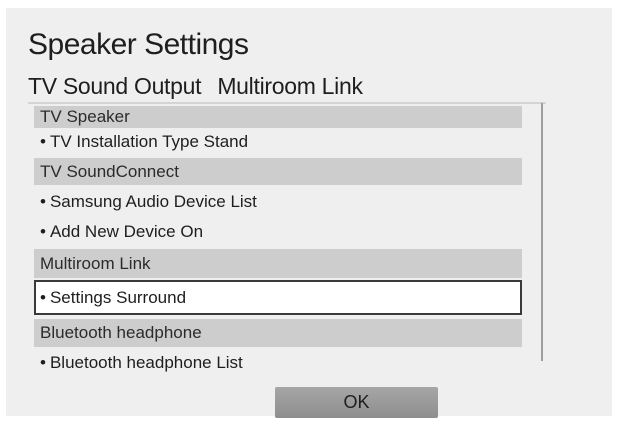 This screenshot has width=618, height=421. What do you see at coordinates (115, 86) in the screenshot?
I see `tab-tv-sound-output: TV Sound Output` at bounding box center [115, 86].